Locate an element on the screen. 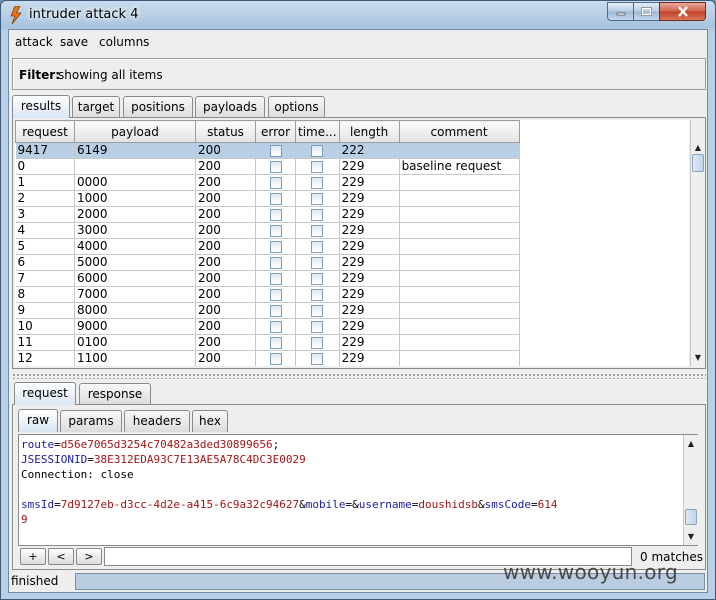 The height and width of the screenshot is (600, 716). table-row: 12 1100 200 229 is located at coordinates (267, 358).